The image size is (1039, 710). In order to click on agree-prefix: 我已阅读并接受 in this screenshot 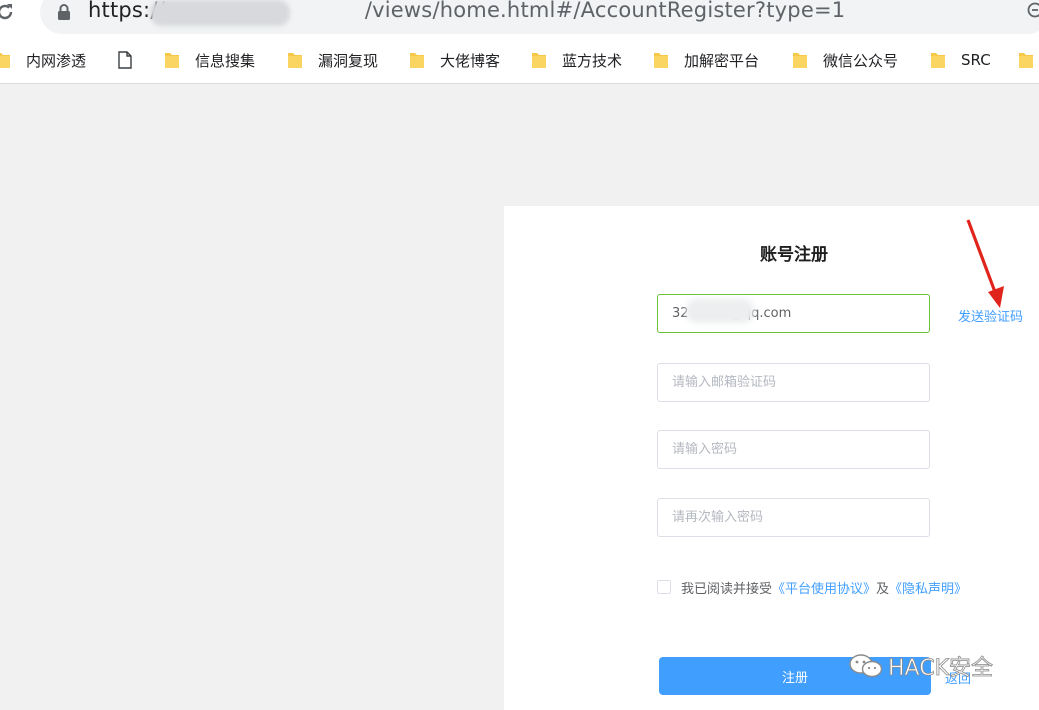, I will do `click(727, 589)`.